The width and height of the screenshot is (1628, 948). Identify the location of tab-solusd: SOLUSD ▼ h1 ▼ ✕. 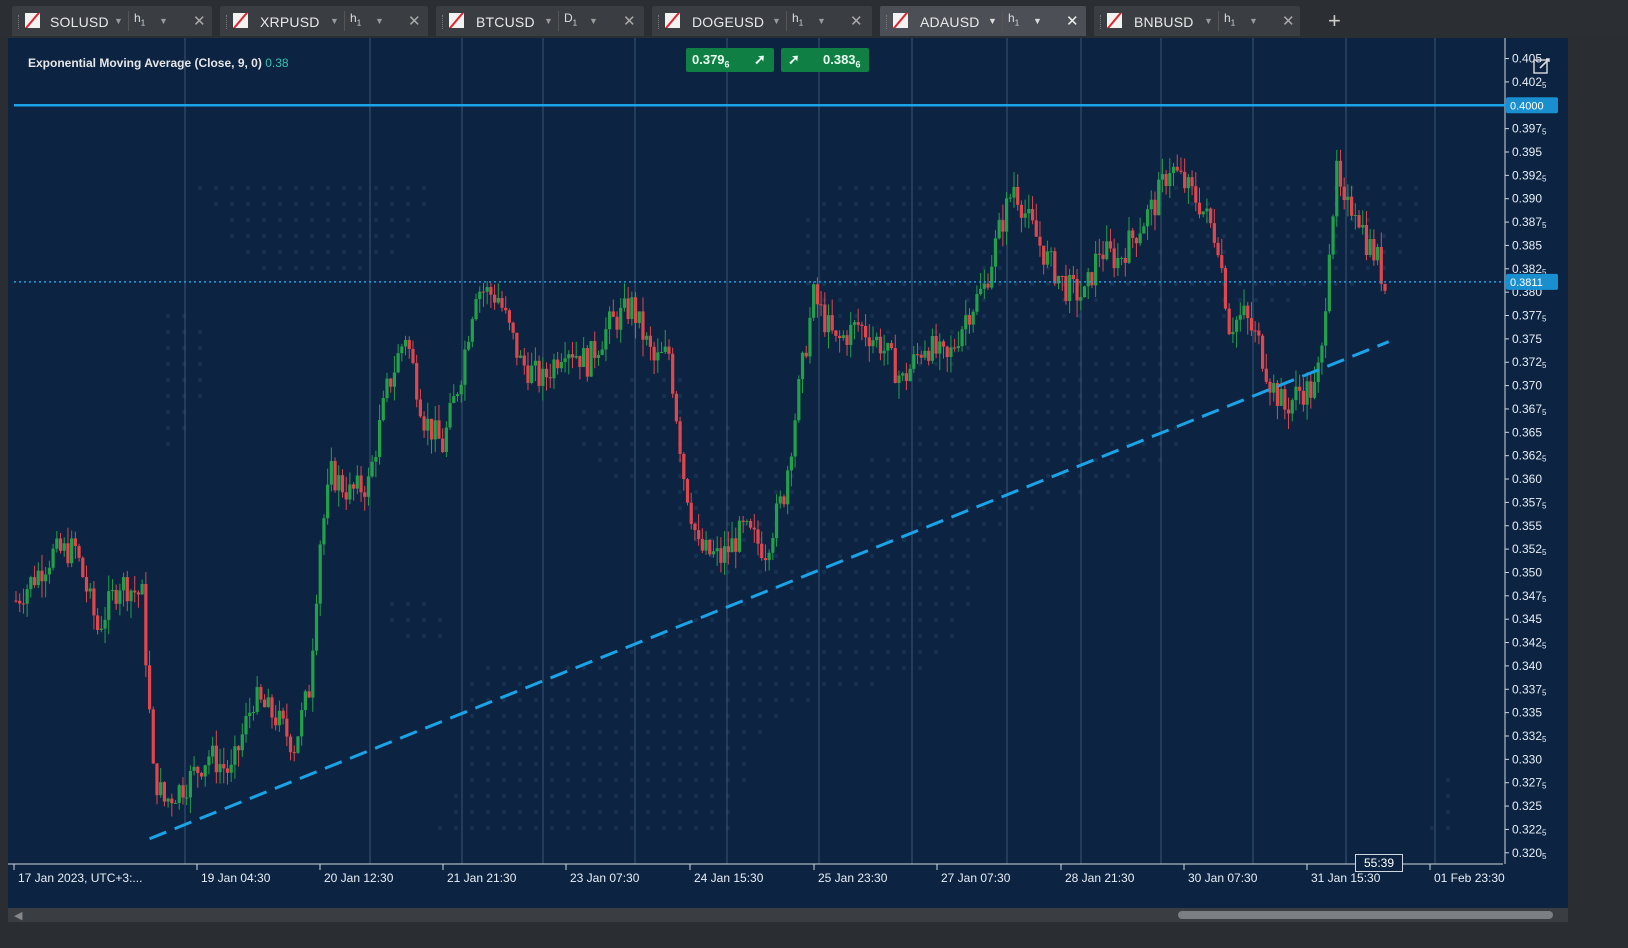
(112, 21).